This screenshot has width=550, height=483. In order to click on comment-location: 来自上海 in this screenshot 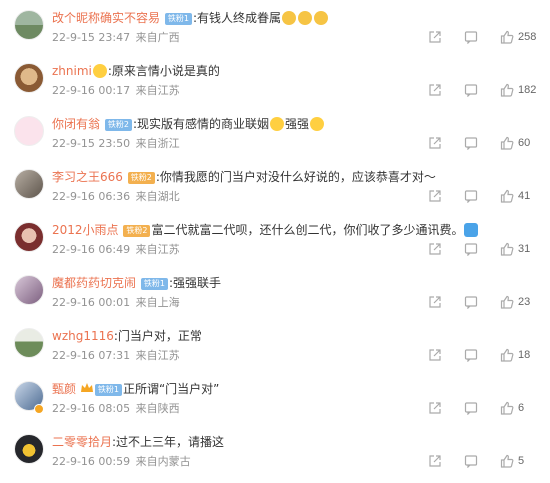, I will do `click(157, 302)`.